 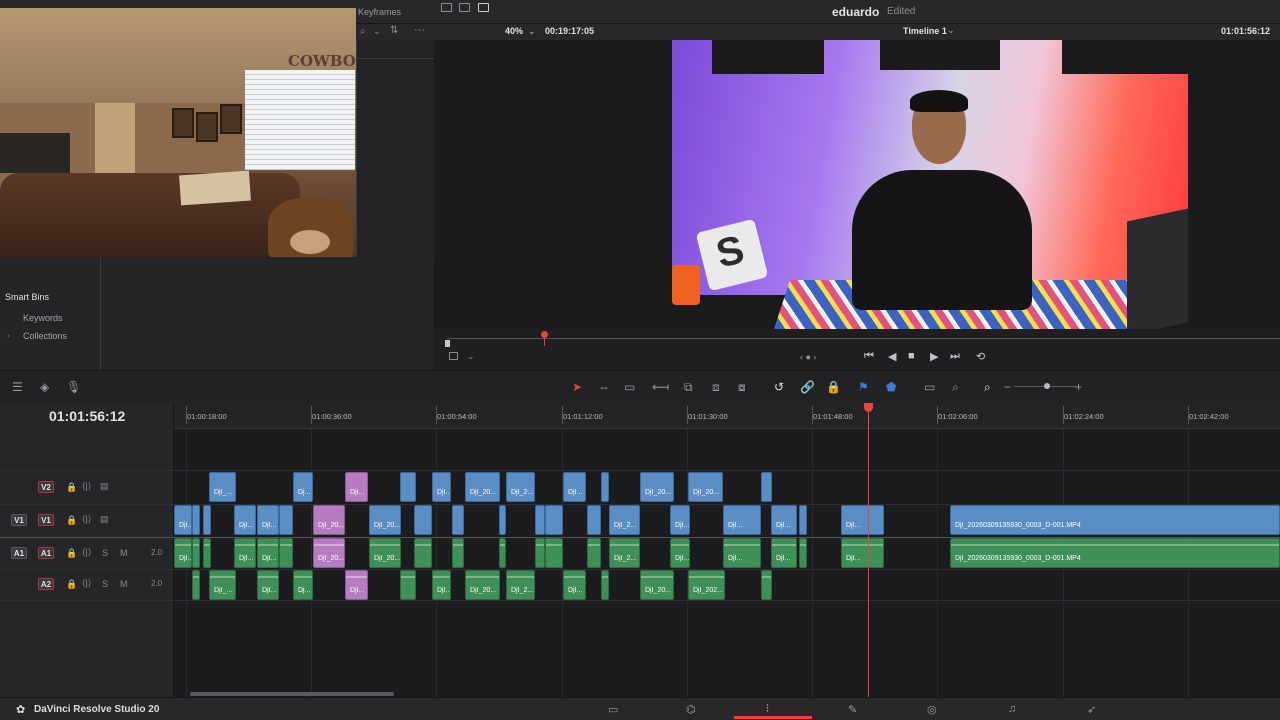 What do you see at coordinates (1007, 387) in the screenshot?
I see `zoom-out-icon: −` at bounding box center [1007, 387].